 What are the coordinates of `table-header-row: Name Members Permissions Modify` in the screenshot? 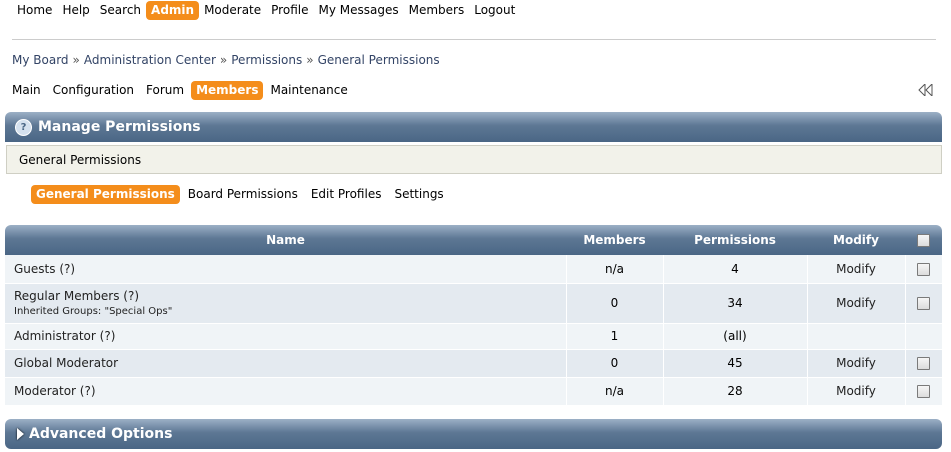 It's located at (473, 240).